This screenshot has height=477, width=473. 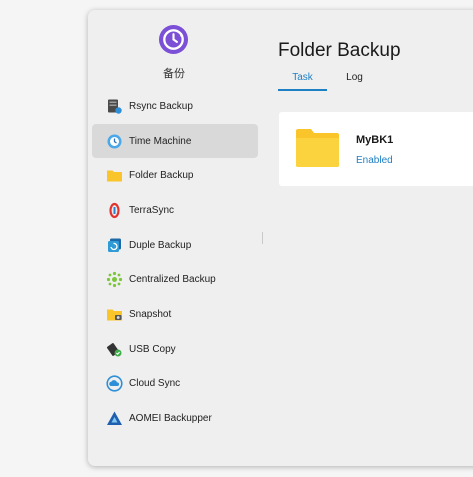 What do you see at coordinates (302, 81) in the screenshot?
I see `tab-task: Task` at bounding box center [302, 81].